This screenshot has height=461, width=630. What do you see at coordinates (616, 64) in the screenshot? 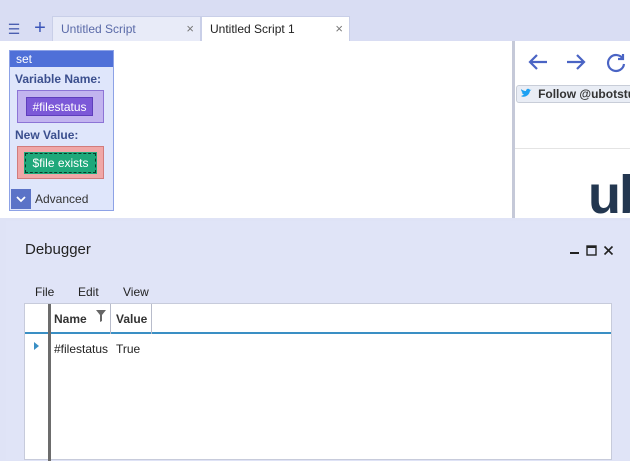
I see `reload-icon` at bounding box center [616, 64].